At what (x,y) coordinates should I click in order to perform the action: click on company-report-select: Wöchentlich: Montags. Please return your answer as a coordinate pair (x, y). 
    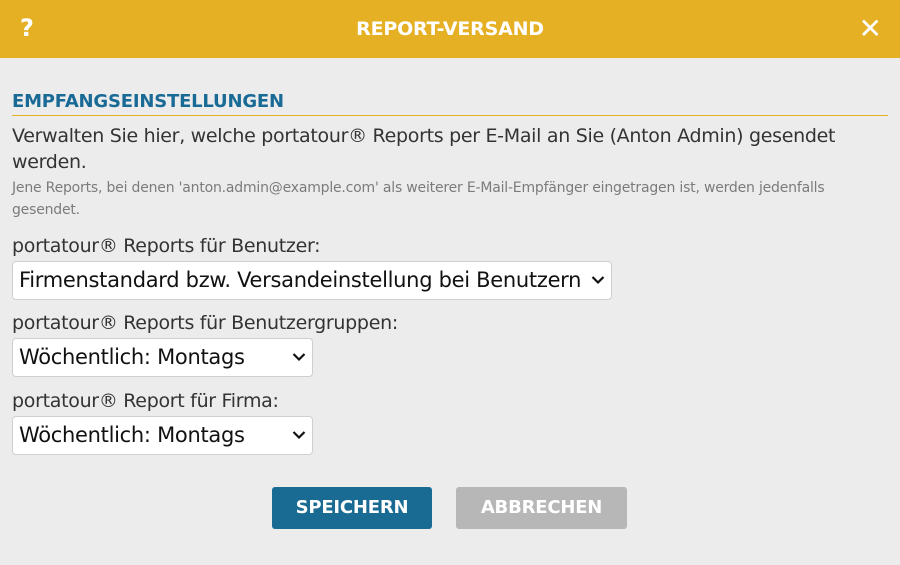
    Looking at the image, I should click on (162, 435).